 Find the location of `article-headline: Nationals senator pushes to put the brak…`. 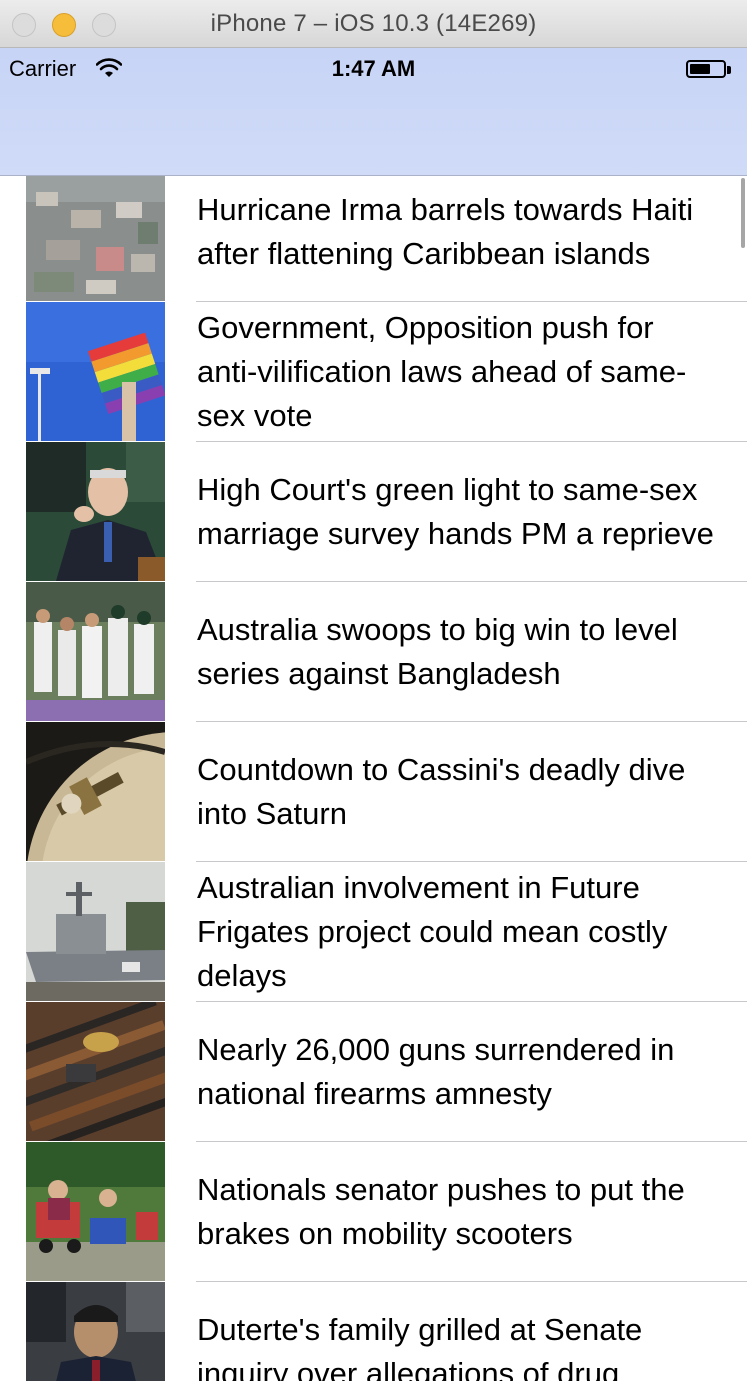

article-headline: Nationals senator pushes to put the brak… is located at coordinates (441, 1211).